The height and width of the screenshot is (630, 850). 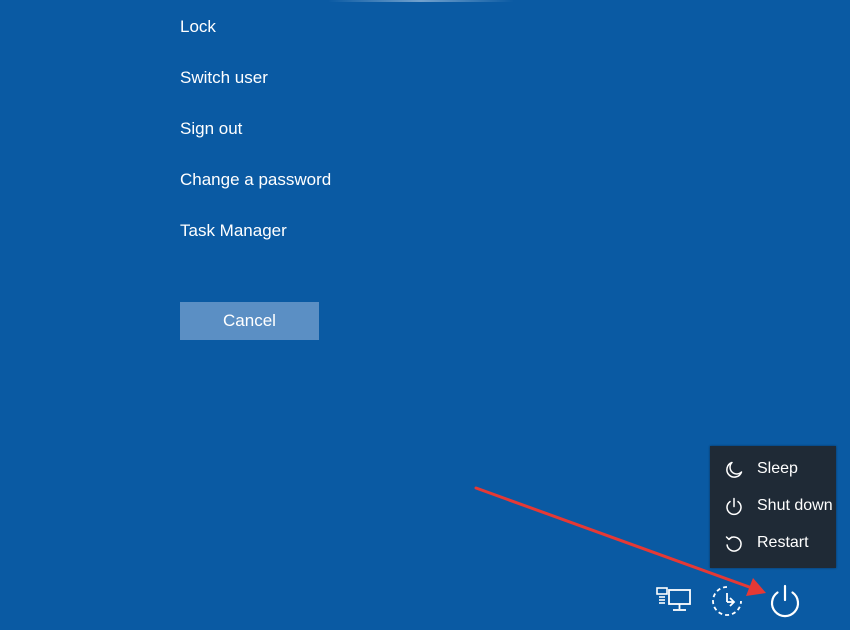 What do you see at coordinates (783, 542) in the screenshot?
I see `restart-label: Restart` at bounding box center [783, 542].